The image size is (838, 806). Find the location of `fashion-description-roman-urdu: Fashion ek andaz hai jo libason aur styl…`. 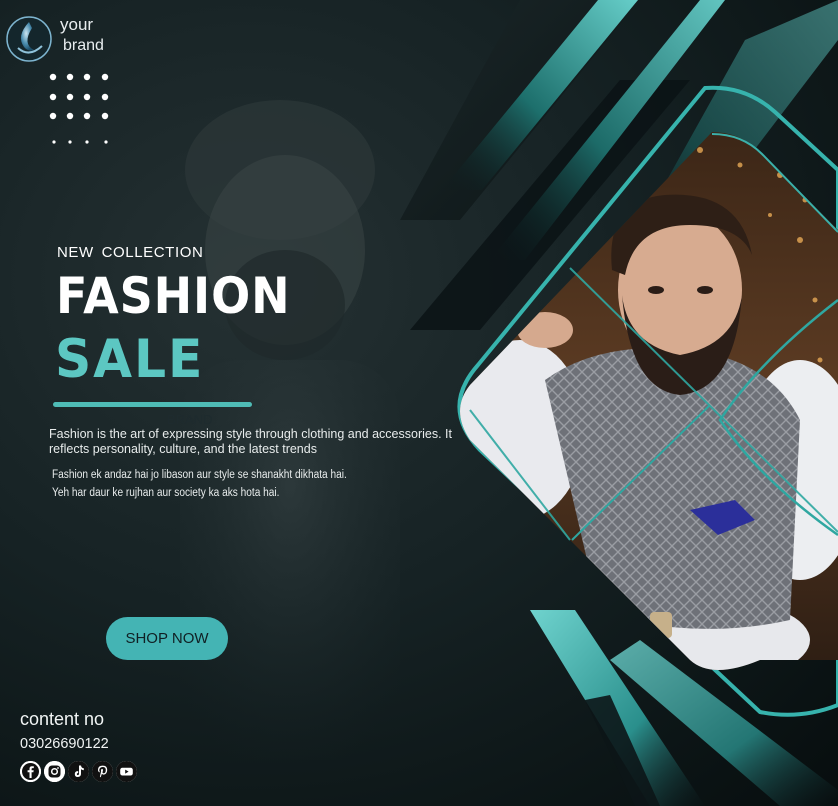

fashion-description-roman-urdu: Fashion ek andaz hai jo libason aur styl… is located at coordinates (219, 484).